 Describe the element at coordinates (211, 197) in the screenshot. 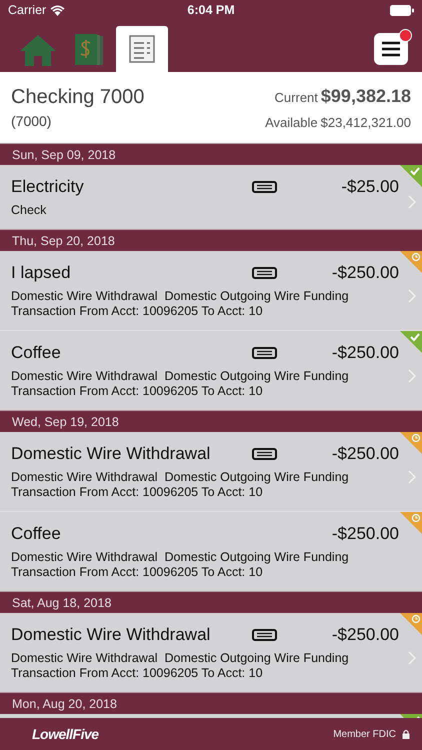

I see `transaction-row: Electricity -$25.00 Check` at that location.